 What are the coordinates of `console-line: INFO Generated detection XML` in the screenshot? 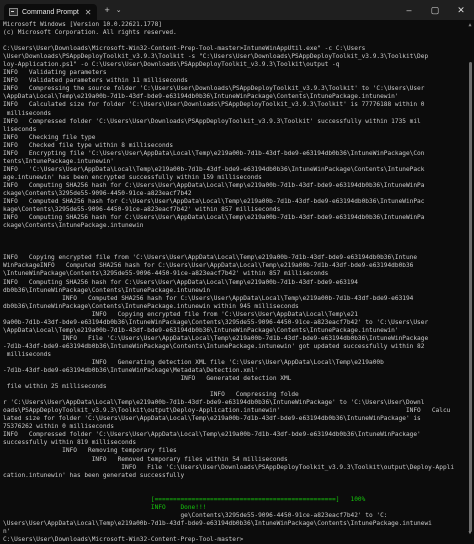 It's located at (147, 379).